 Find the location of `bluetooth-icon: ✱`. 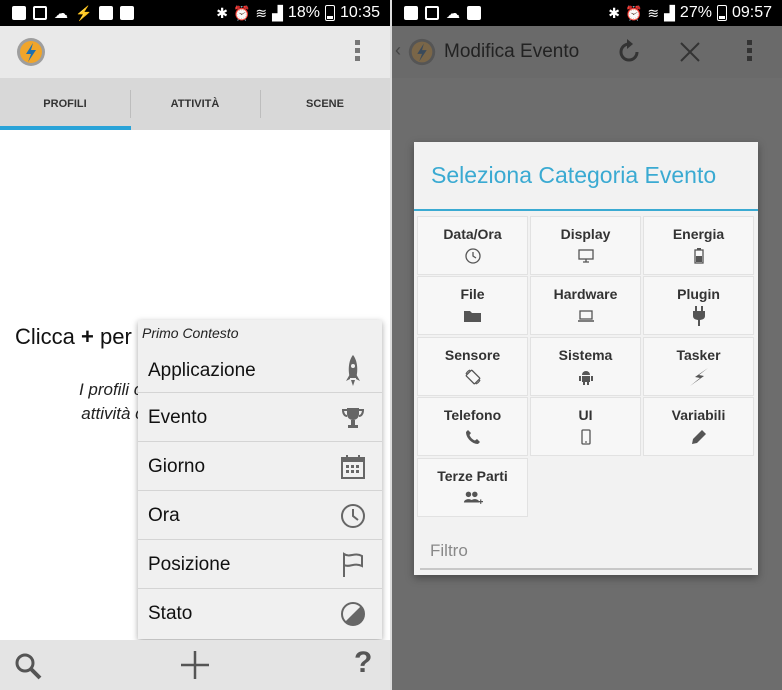

bluetooth-icon: ✱ is located at coordinates (614, 13).